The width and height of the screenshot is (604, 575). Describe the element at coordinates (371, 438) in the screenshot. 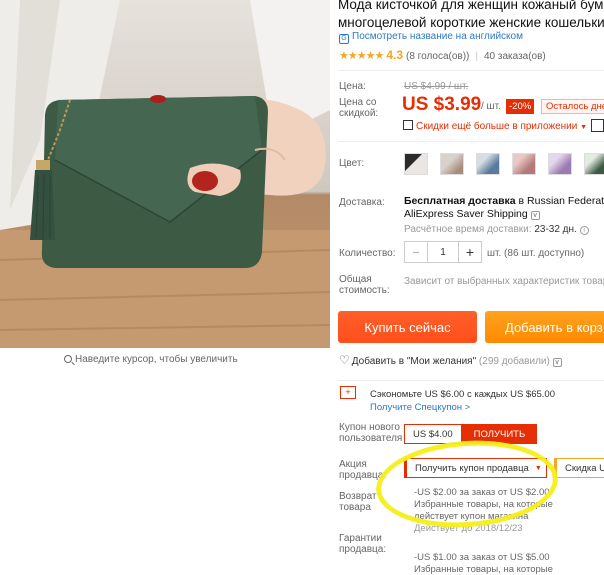

I see `new-user-coupon-label-line-2: пользователя` at that location.